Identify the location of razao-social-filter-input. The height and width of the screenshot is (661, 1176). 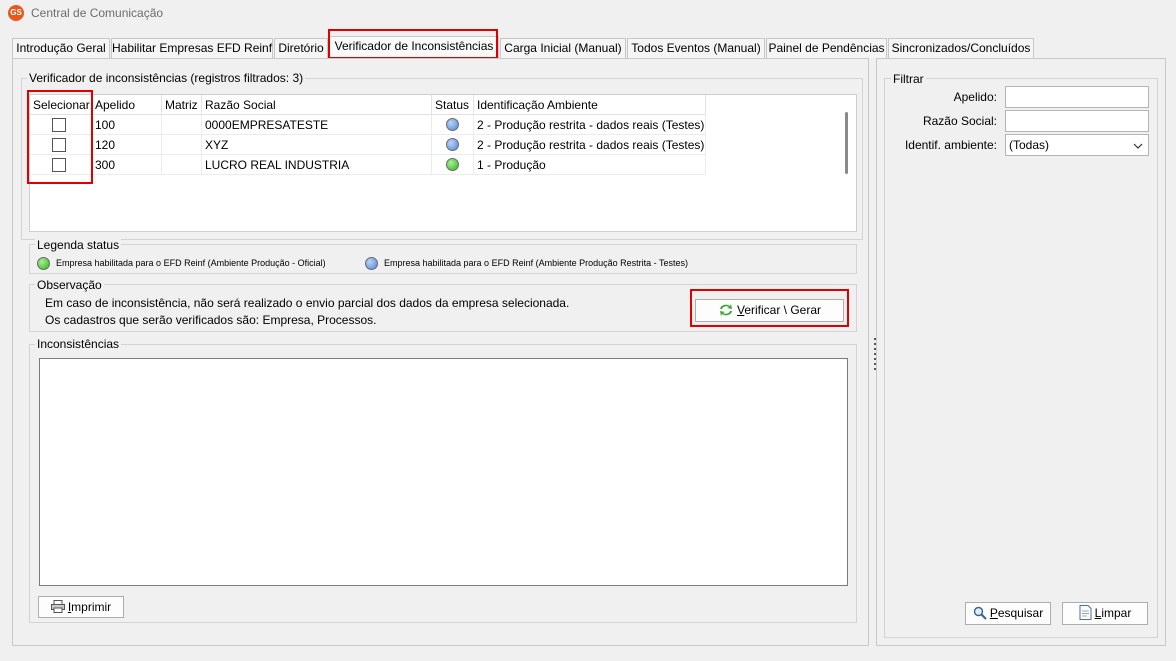
(1077, 121).